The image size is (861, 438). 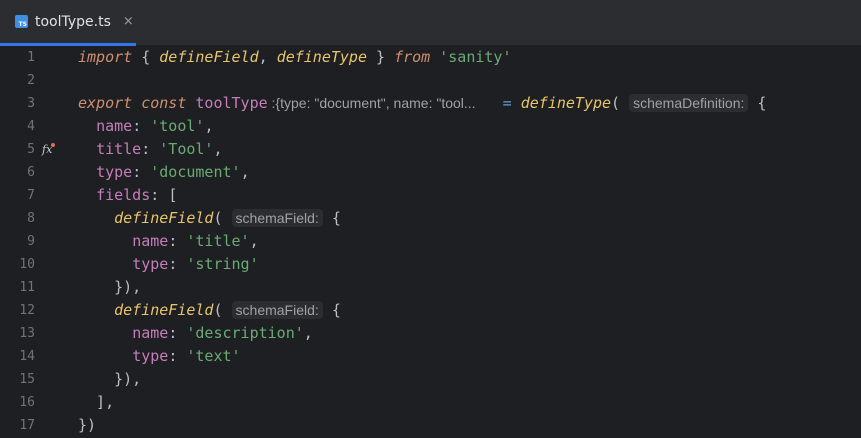 I want to click on string-literal: 'tool', so click(x=177, y=126).